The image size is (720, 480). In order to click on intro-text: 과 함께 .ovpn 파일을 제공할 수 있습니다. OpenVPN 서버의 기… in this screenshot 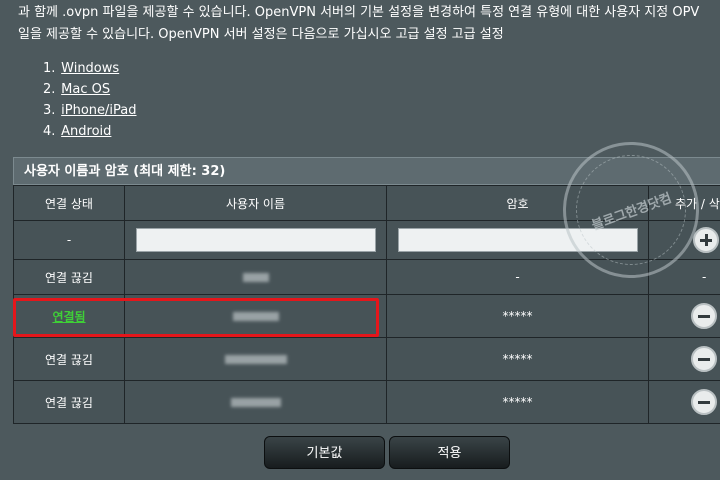, I will do `click(369, 24)`.